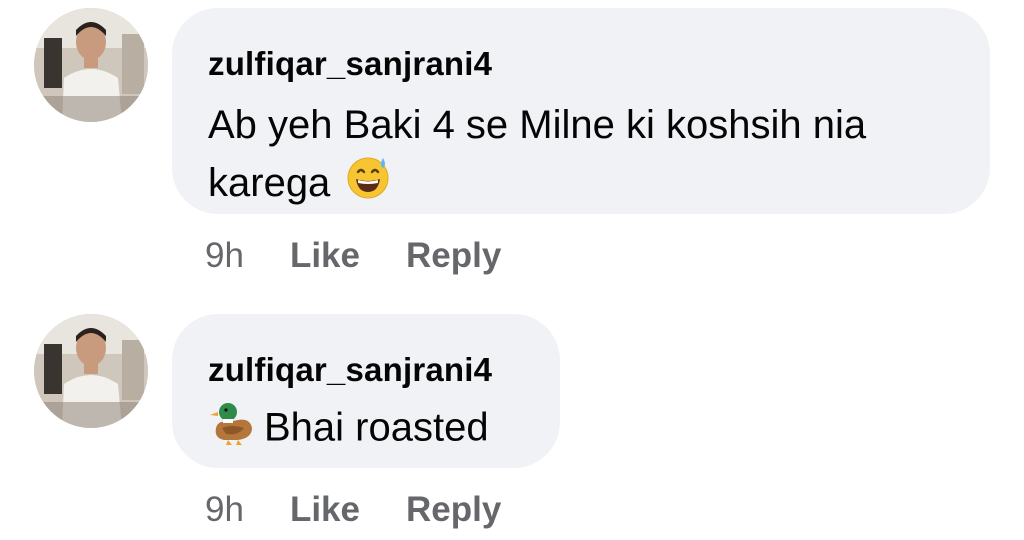  I want to click on comment-text-line2: karega, so click(269, 183).